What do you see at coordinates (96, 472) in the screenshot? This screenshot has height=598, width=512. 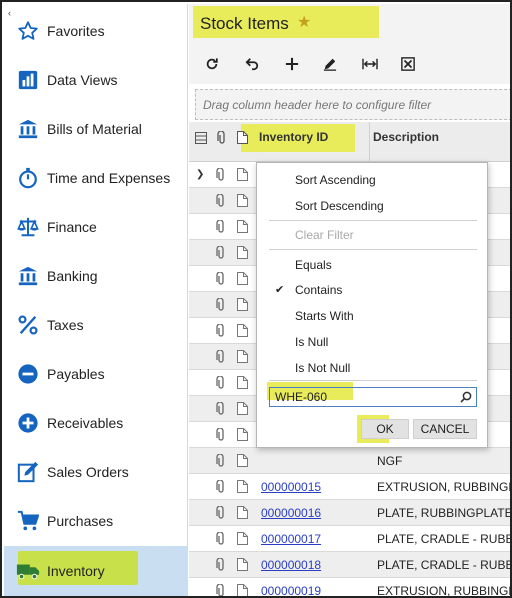 I see `sidebar-item-sales-orders: Sales Orders` at bounding box center [96, 472].